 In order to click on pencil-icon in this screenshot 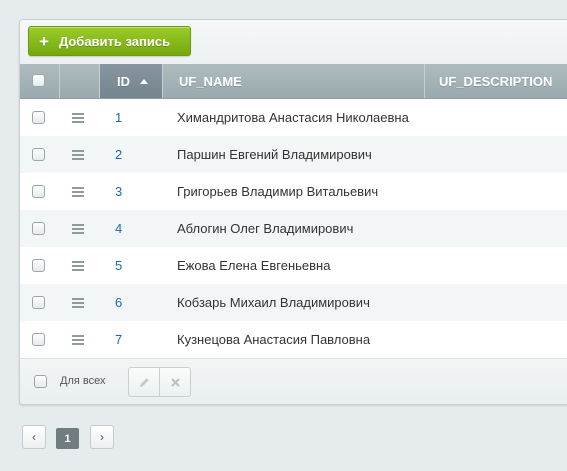, I will do `click(144, 382)`.